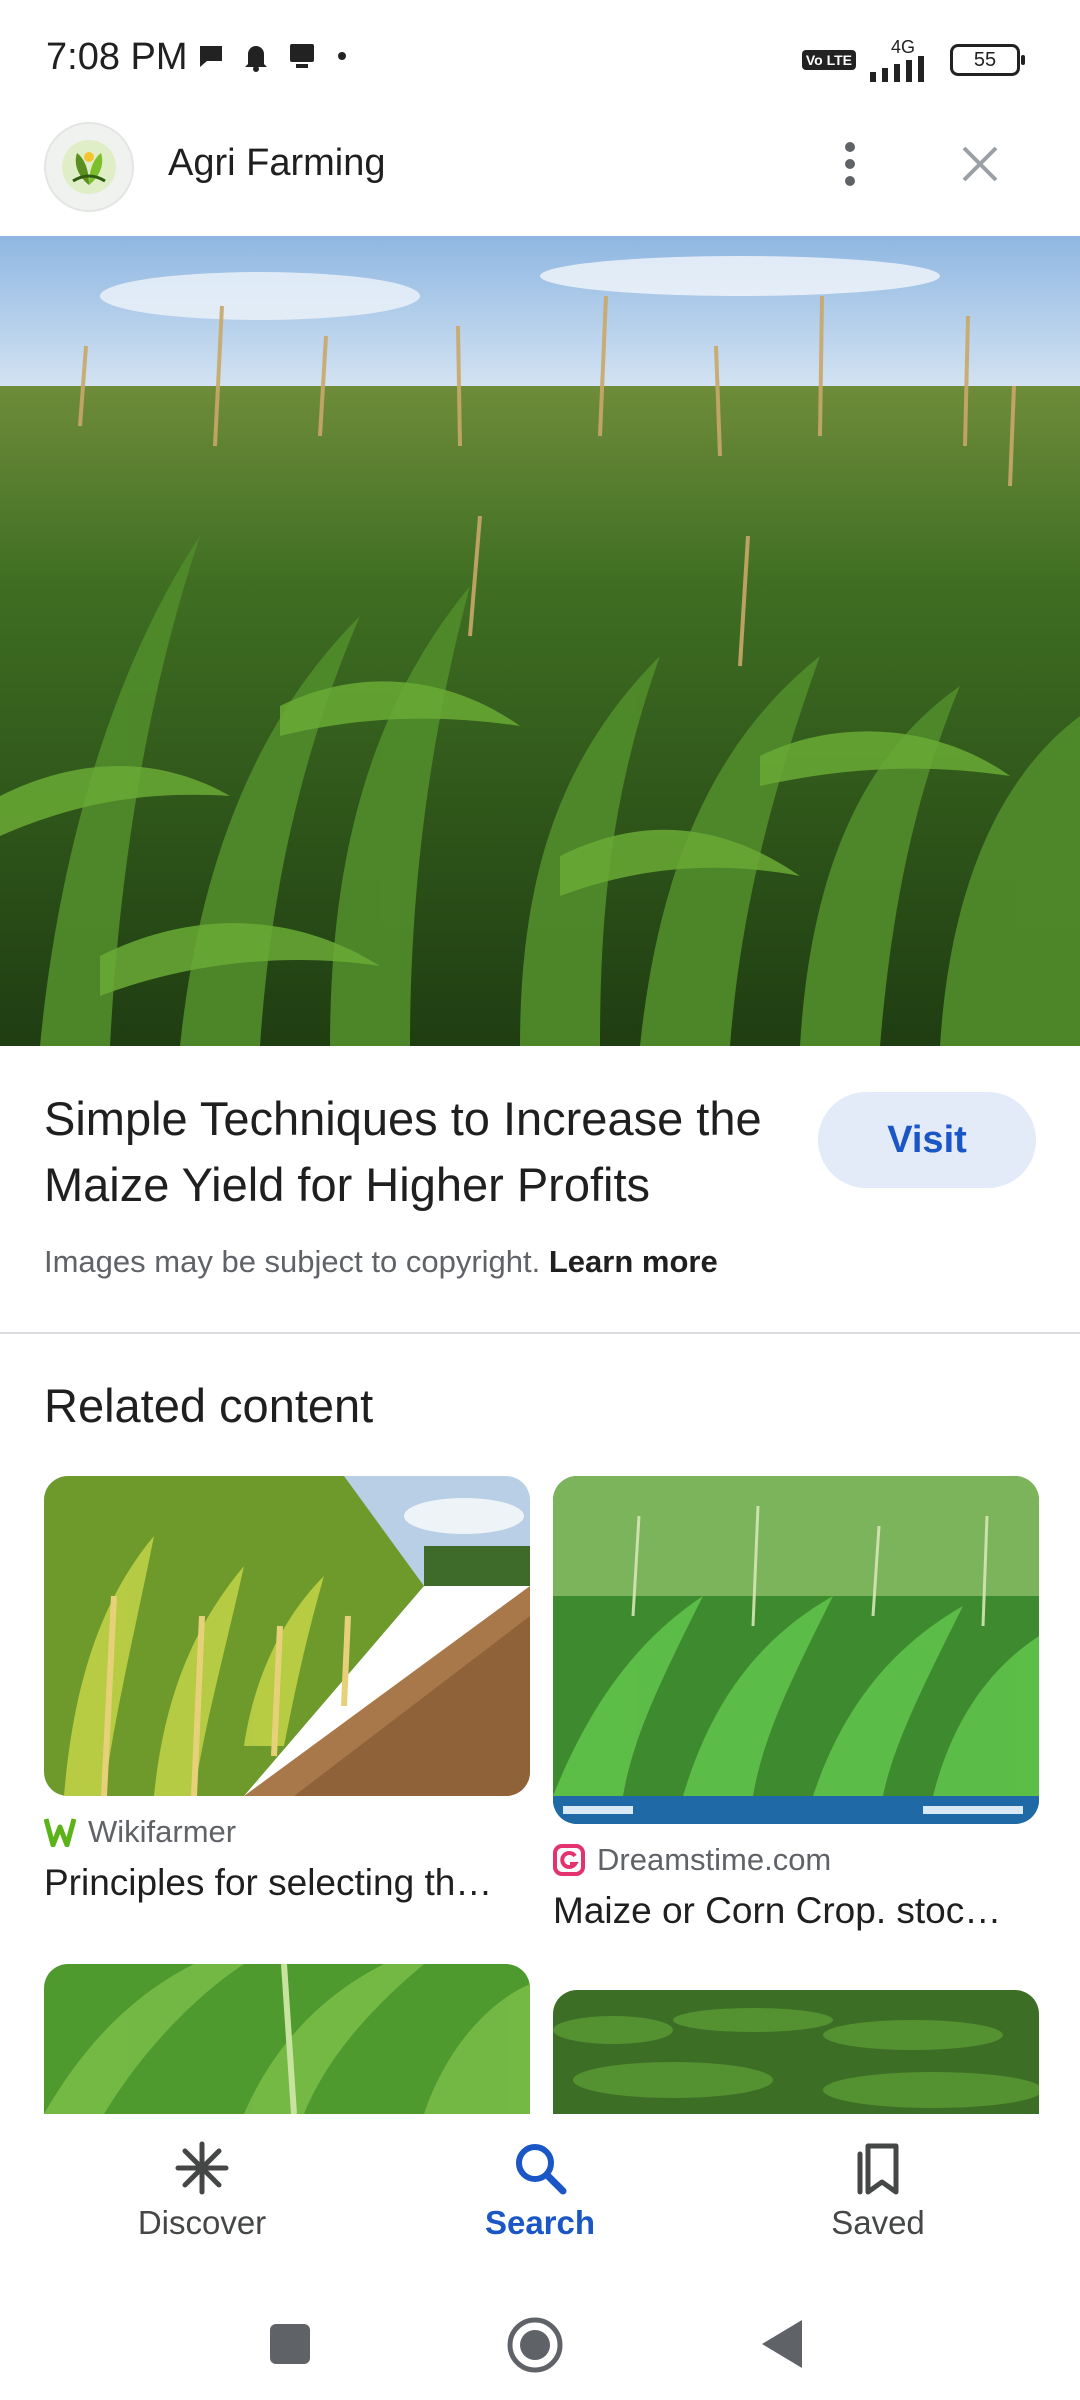  Describe the element at coordinates (292, 1261) in the screenshot. I see `copyright-text: Images may be subject to copyright.` at that location.